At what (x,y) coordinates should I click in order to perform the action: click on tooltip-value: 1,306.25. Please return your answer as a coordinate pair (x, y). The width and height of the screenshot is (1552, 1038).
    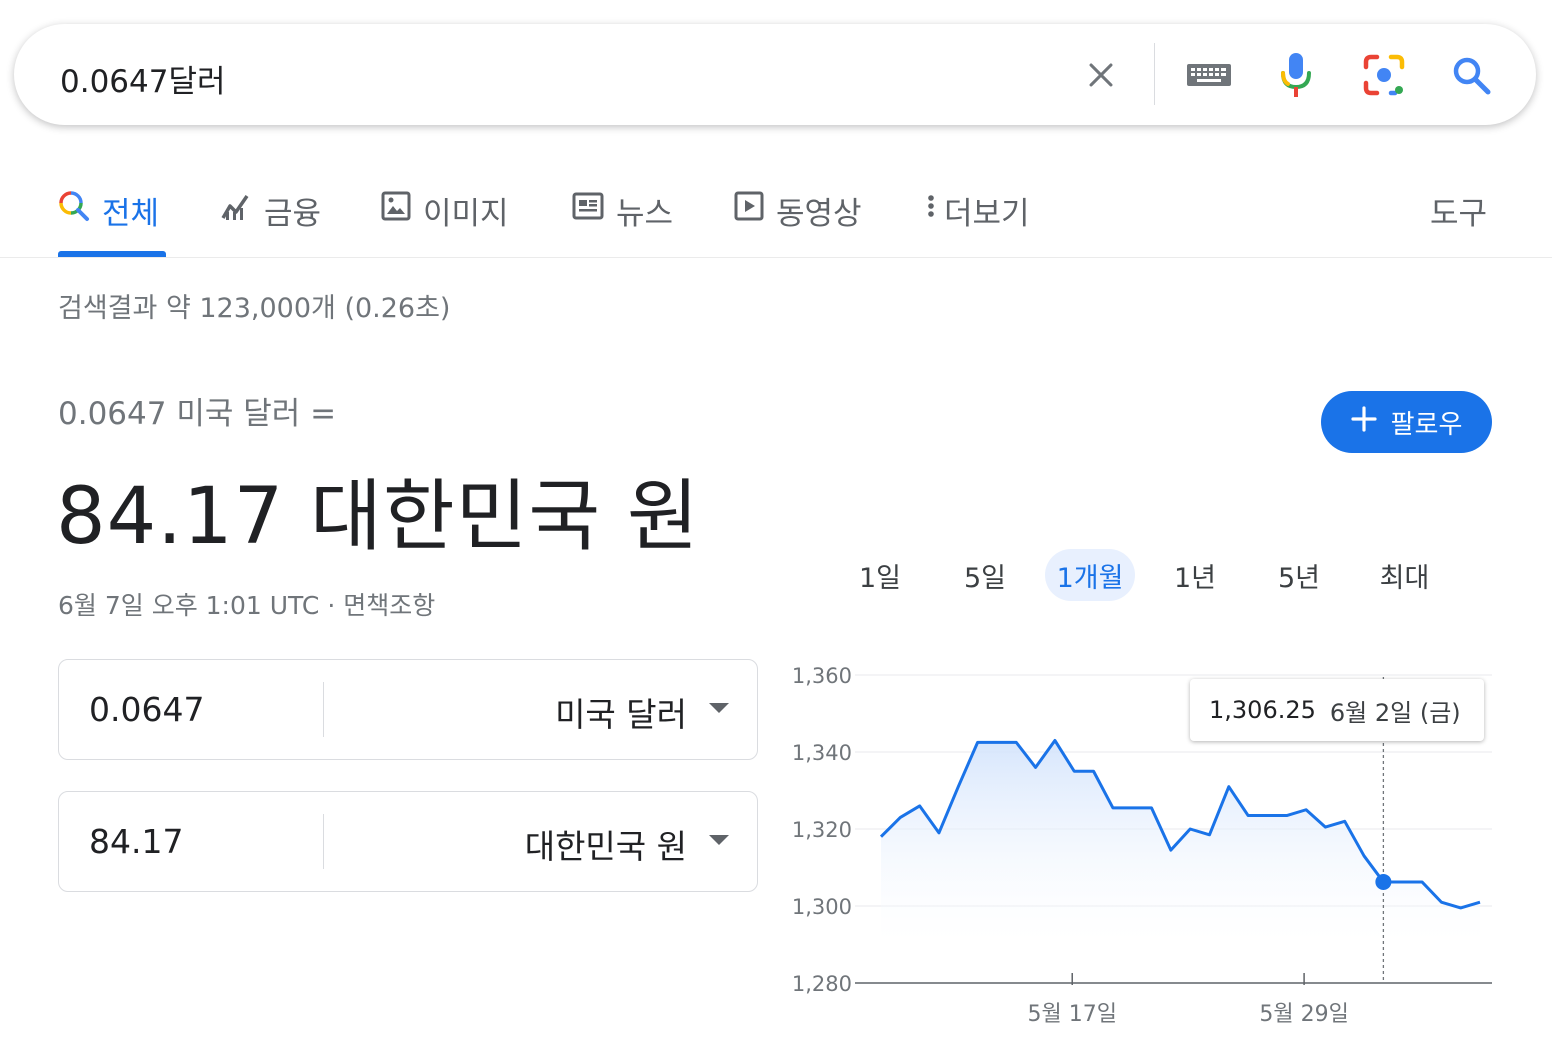
    Looking at the image, I should click on (1262, 710).